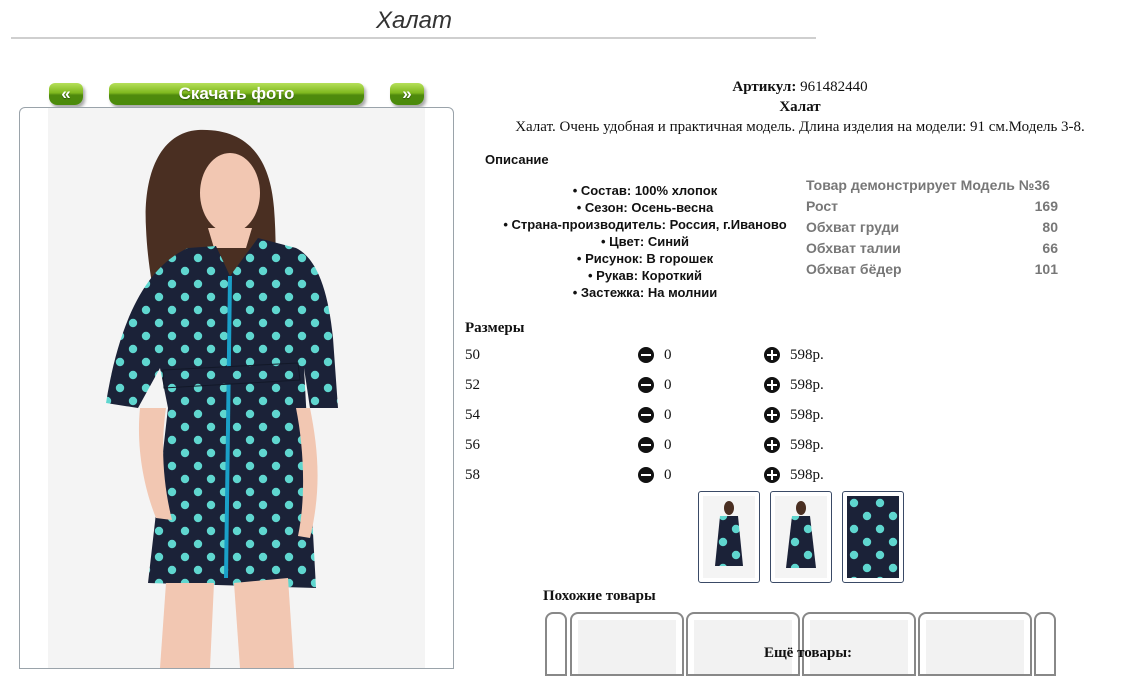 The width and height of the screenshot is (1132, 676). What do you see at coordinates (645, 190) in the screenshot?
I see `feature-item: • Состав: 100% хлопок` at bounding box center [645, 190].